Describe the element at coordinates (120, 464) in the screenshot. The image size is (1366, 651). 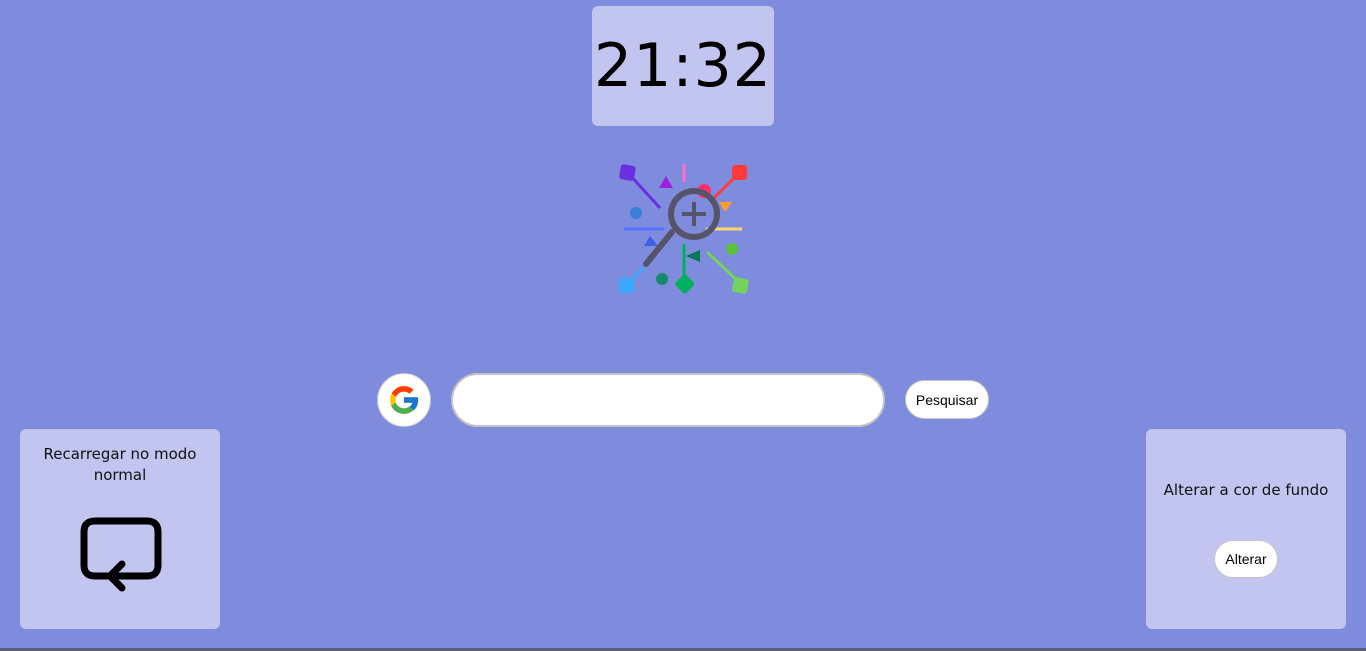
I see `reload-card-title: Recarregar no modo normal` at that location.